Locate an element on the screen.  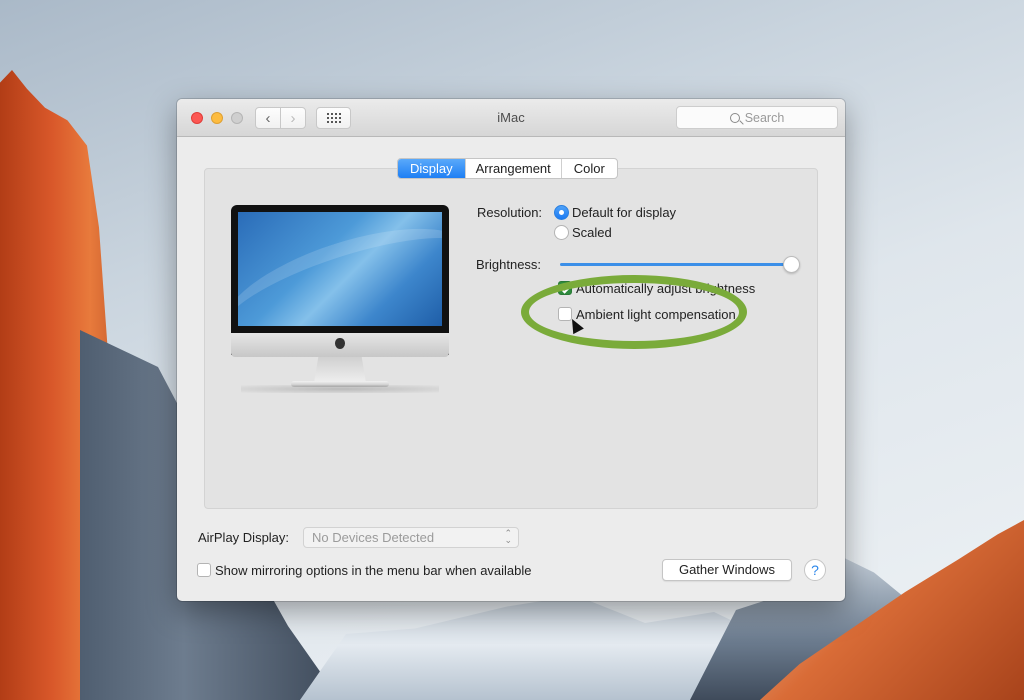
auto-brightness-checkbox is located at coordinates (565, 288).